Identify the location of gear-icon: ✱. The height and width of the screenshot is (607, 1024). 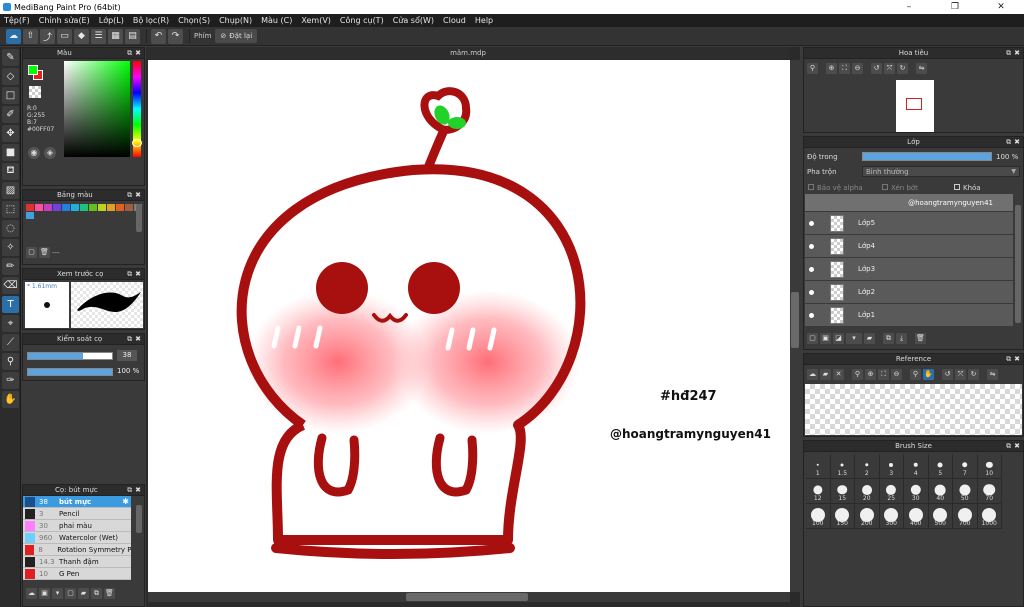
(125, 501).